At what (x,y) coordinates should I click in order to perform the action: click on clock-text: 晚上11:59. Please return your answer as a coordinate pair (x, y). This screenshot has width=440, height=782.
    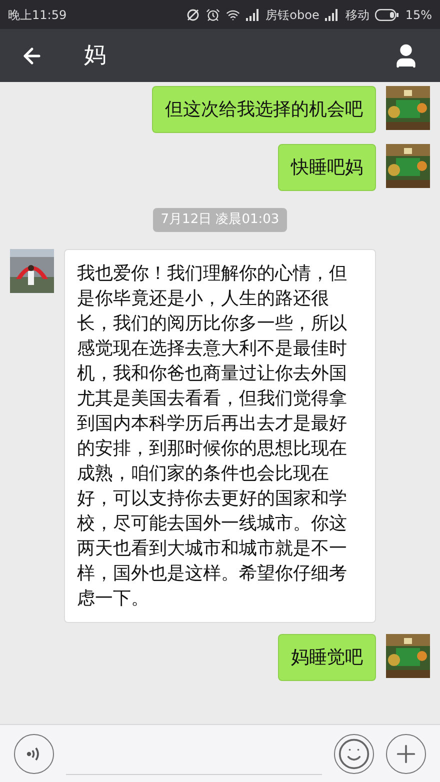
    Looking at the image, I should click on (37, 15).